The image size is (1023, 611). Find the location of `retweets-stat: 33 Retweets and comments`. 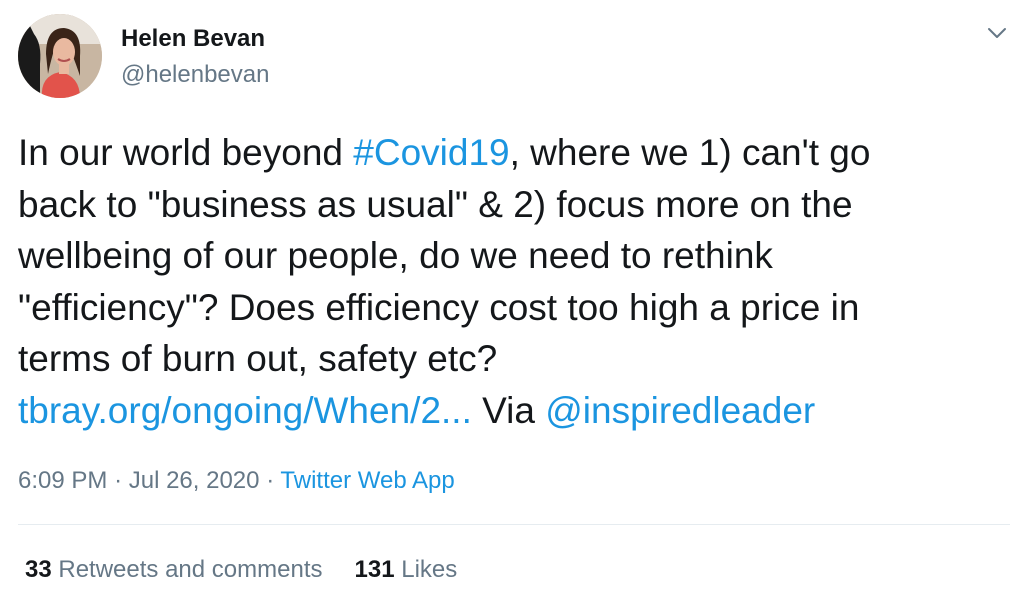

retweets-stat: 33 Retweets and comments is located at coordinates (174, 569).